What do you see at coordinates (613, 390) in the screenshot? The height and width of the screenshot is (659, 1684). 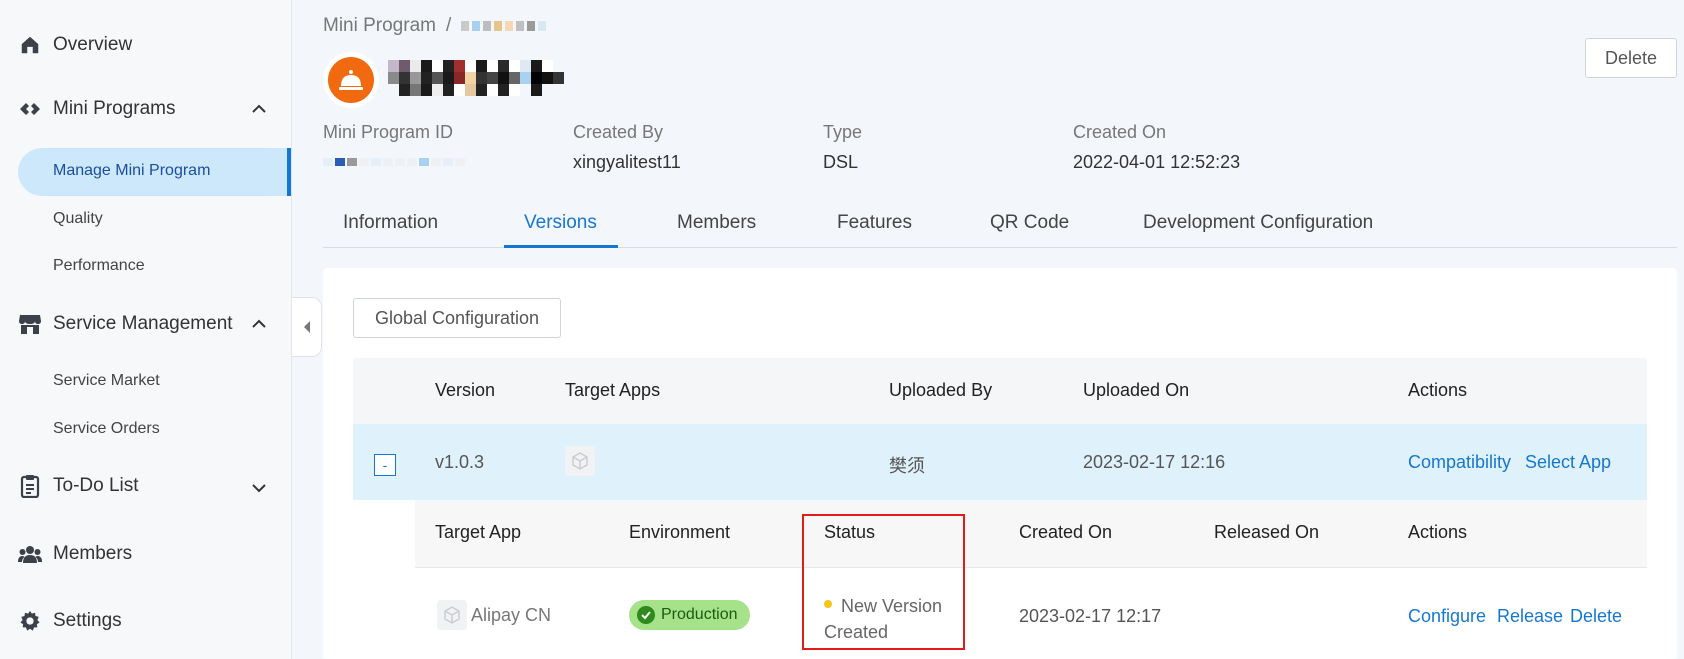 I see `col-target-apps: Target Apps` at bounding box center [613, 390].